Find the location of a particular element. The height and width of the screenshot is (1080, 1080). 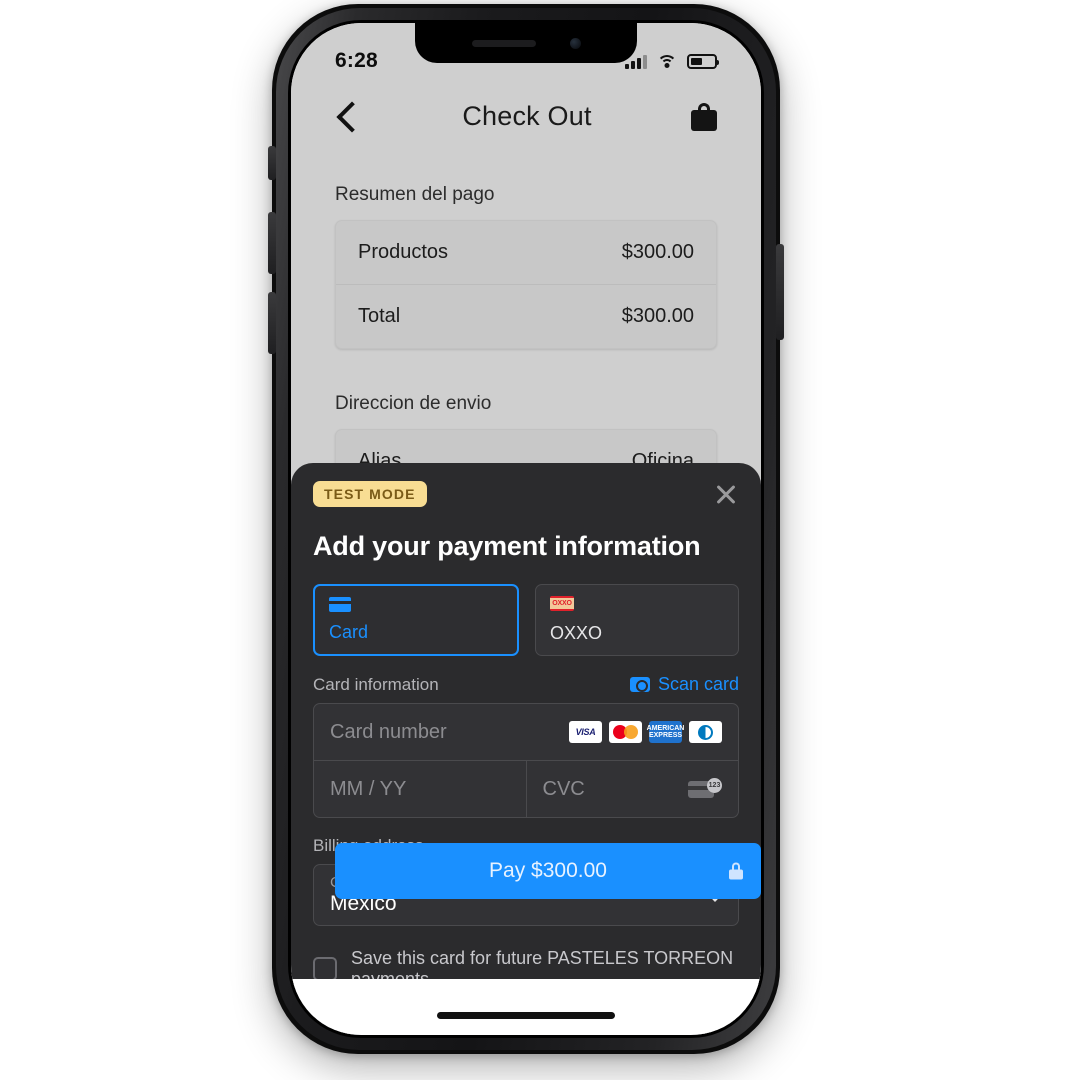

table-row: Total $300.00 is located at coordinates (526, 316).